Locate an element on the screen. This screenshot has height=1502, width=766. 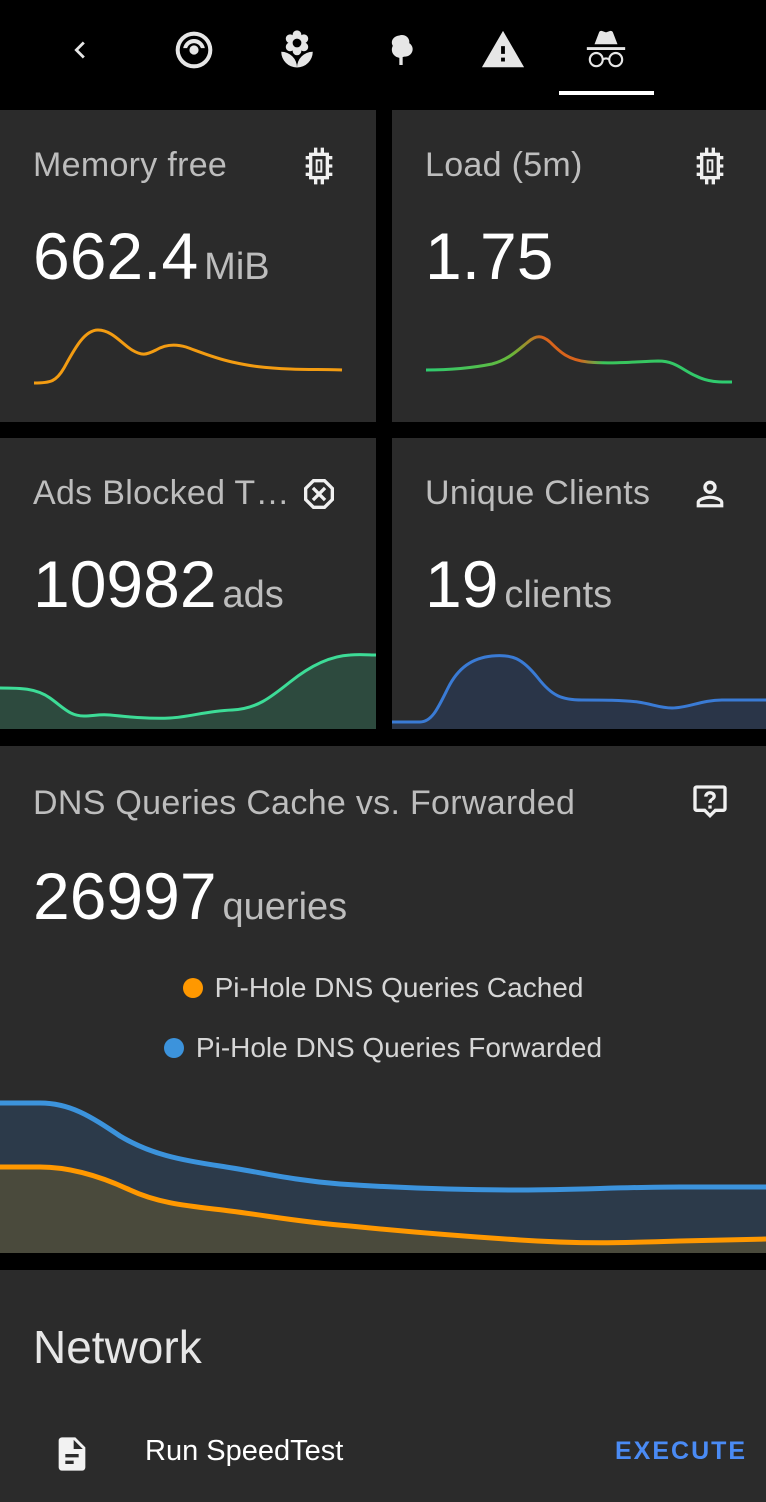
card-value: 26997 queries is located at coordinates (190, 896).